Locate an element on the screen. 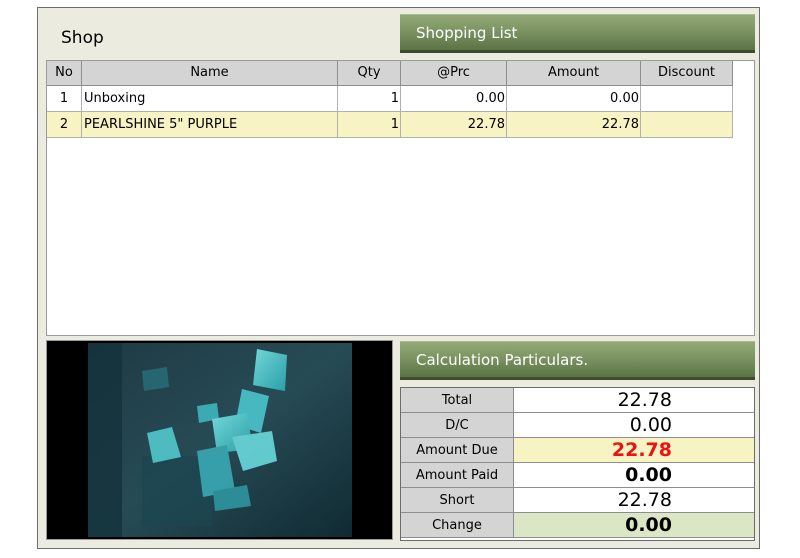  column-header-name: Name is located at coordinates (210, 73).